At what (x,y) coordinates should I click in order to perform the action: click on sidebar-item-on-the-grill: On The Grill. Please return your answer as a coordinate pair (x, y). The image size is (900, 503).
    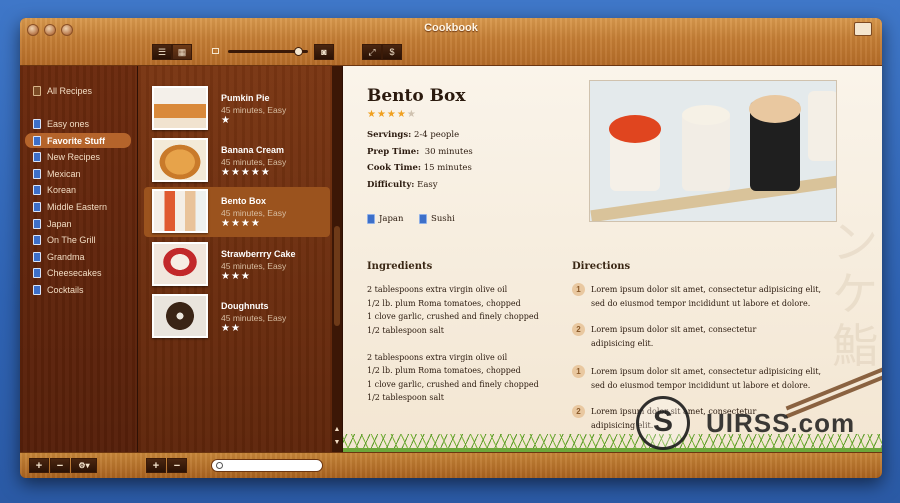
    Looking at the image, I should click on (78, 239).